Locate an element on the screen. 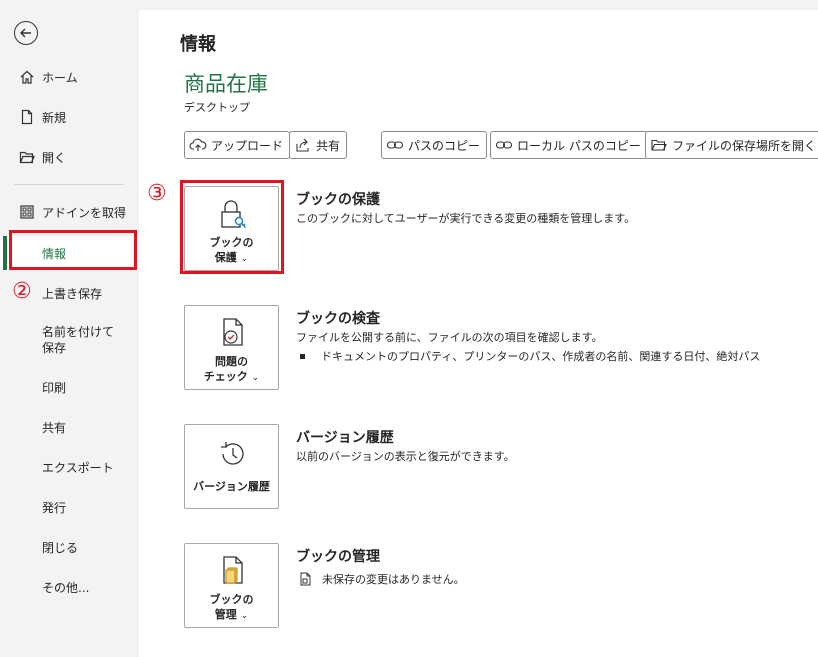  document-status-icon is located at coordinates (305, 579).